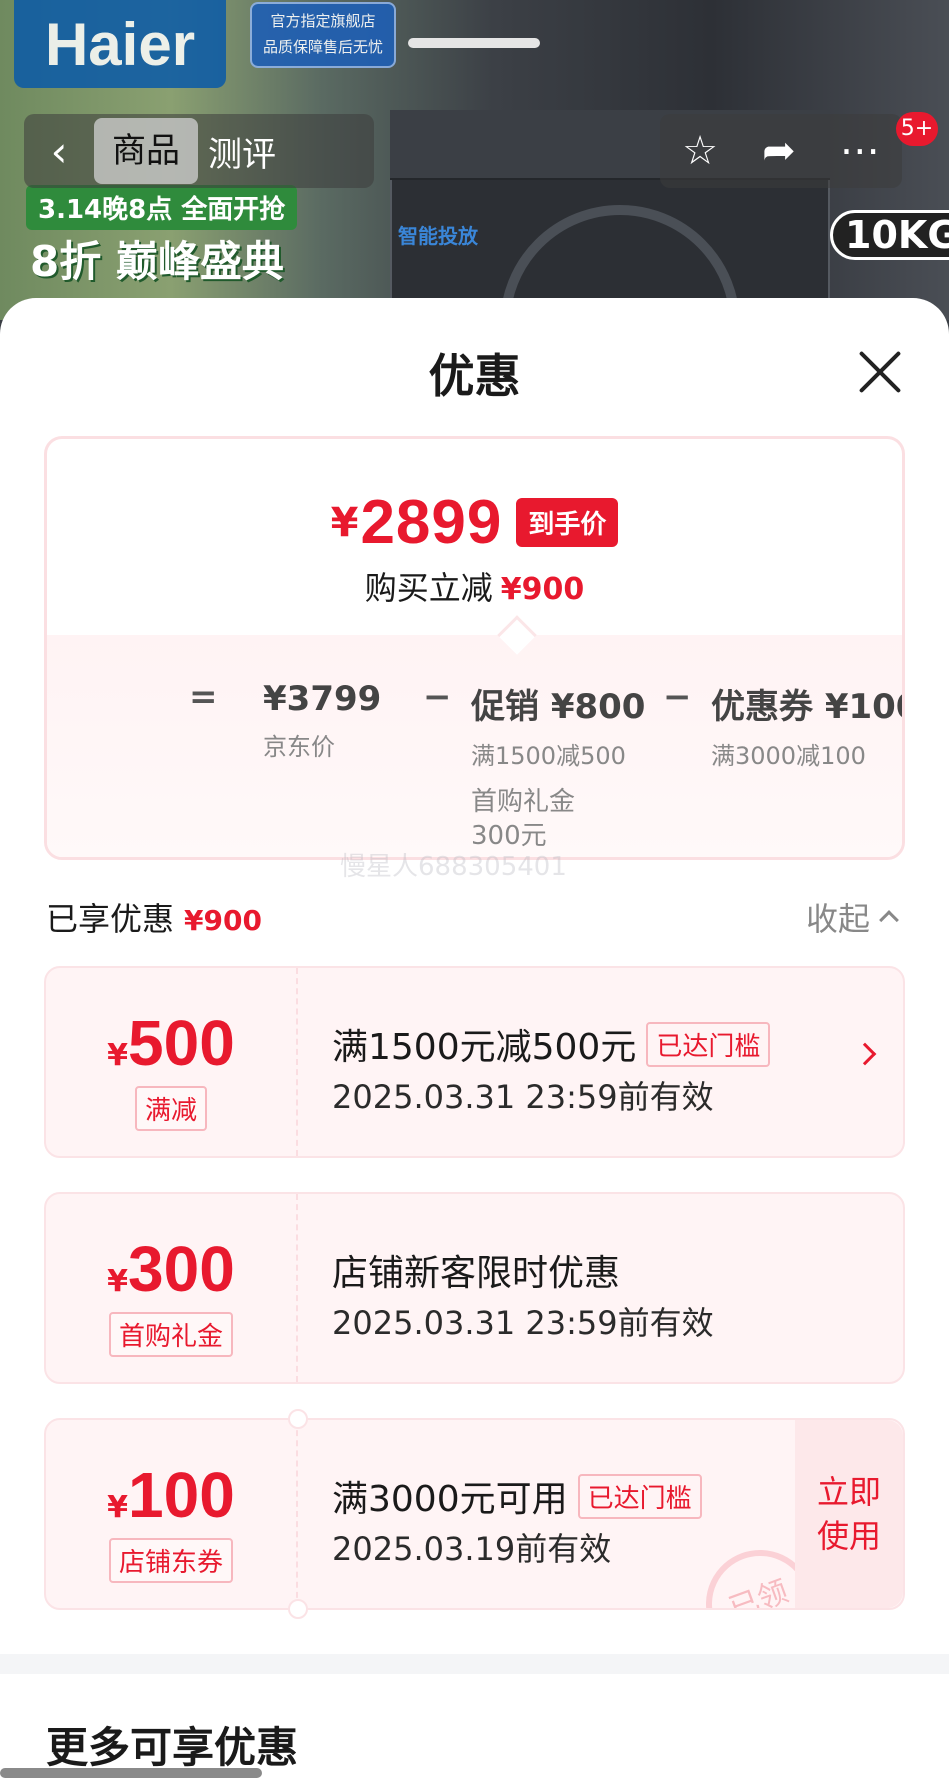  Describe the element at coordinates (171, 1334) in the screenshot. I see `coupon-kind-badge: 首购礼金` at that location.